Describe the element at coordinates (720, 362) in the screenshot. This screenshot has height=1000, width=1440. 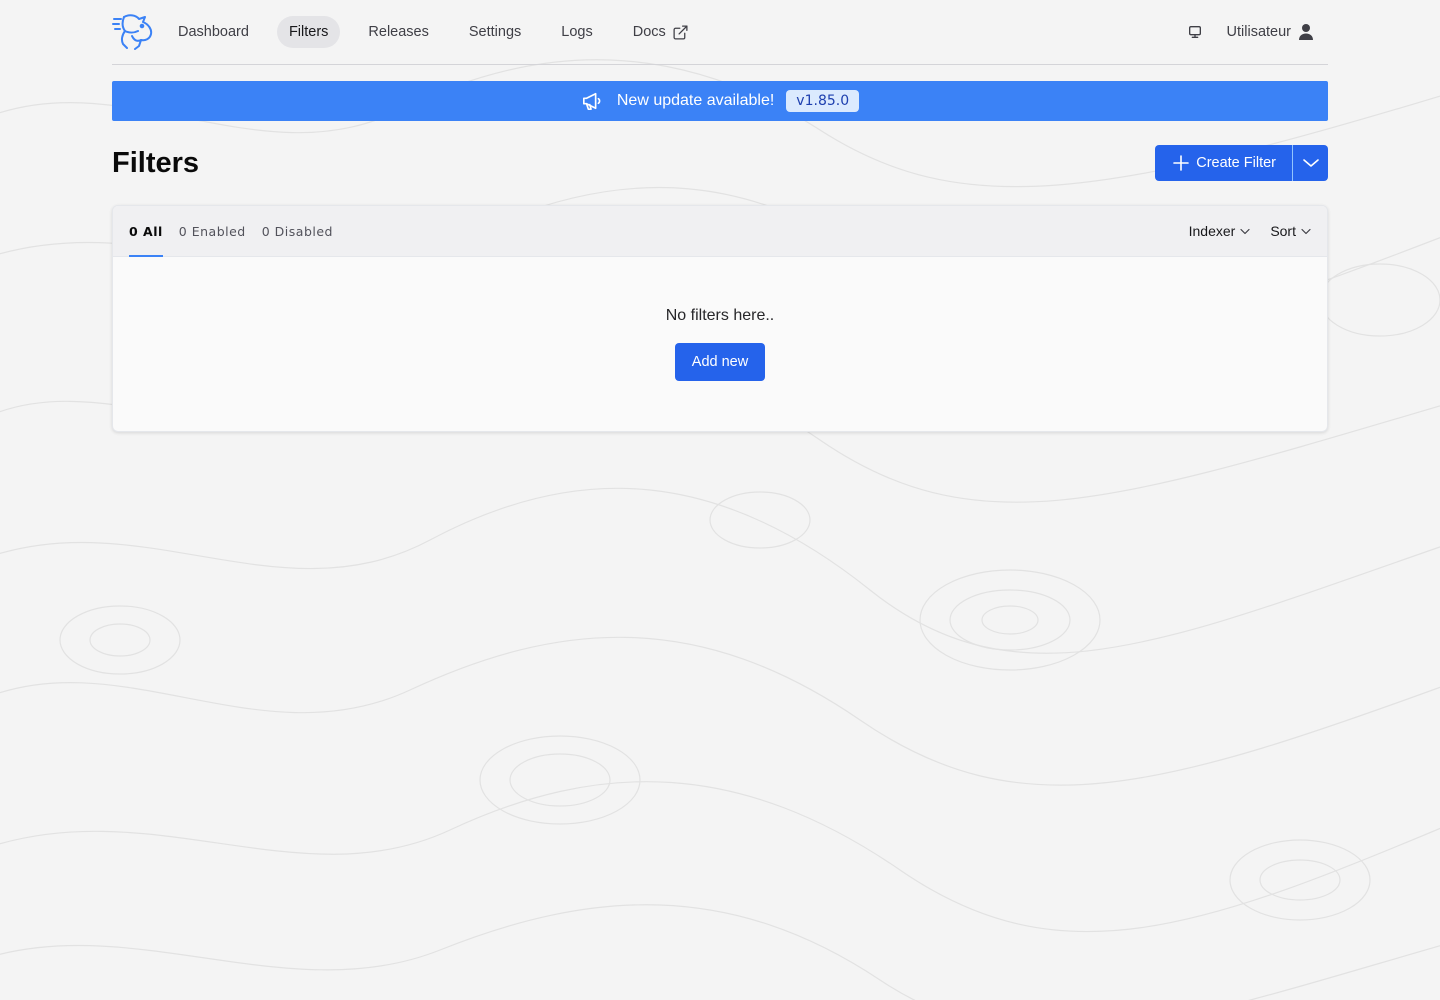
I see `add-new-button: Add new` at that location.